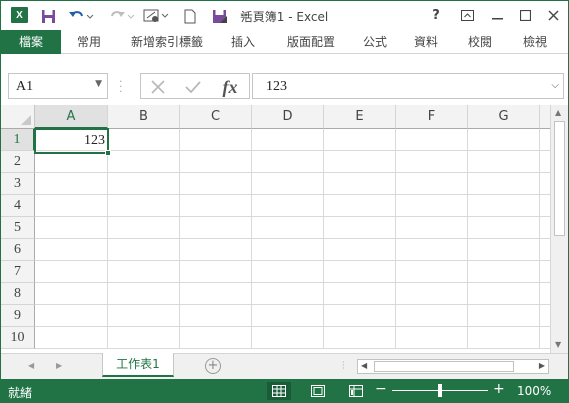  I want to click on vertical-scroll-thumb, so click(559, 178).